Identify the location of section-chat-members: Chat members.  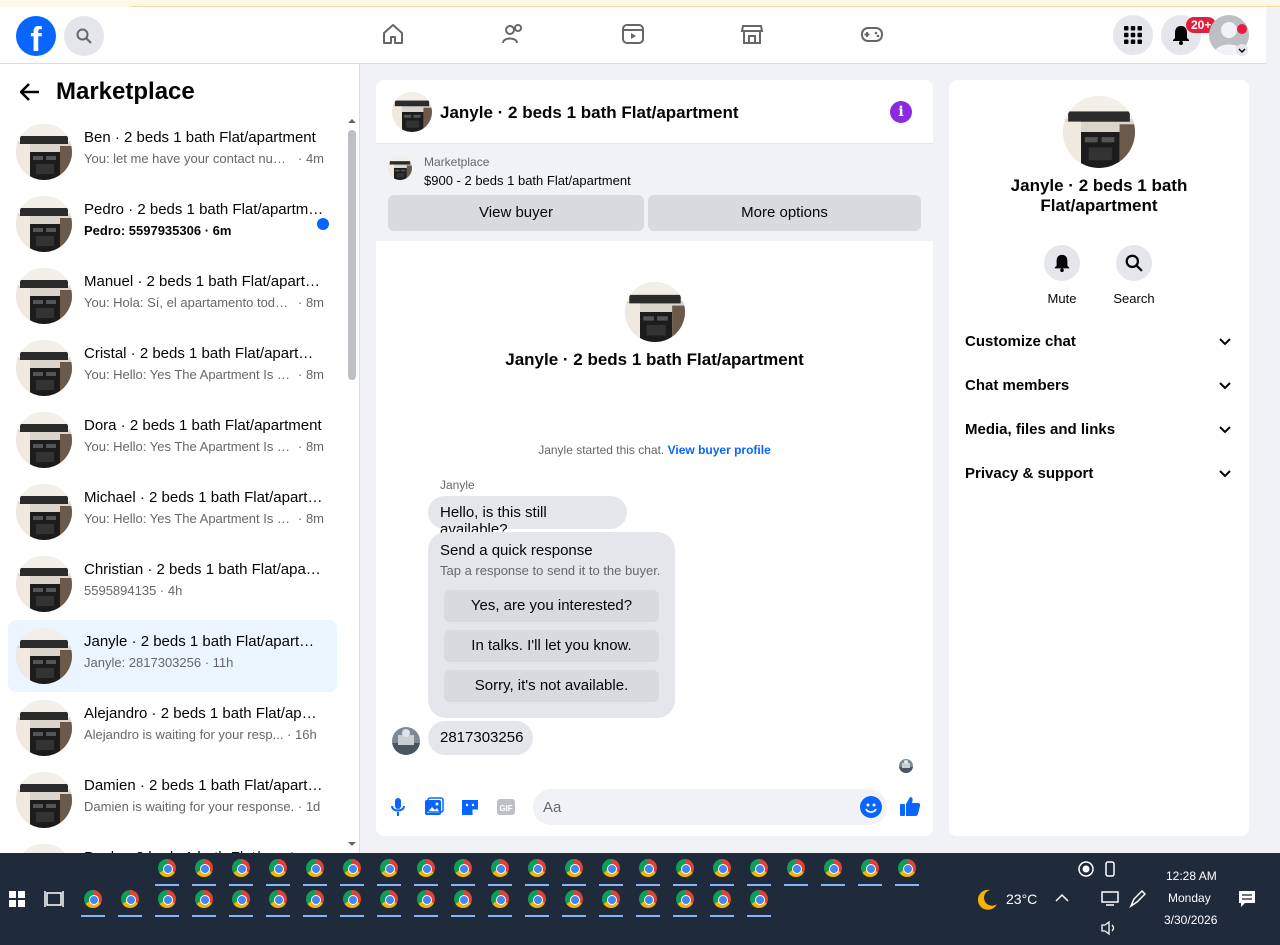
(1099, 389).